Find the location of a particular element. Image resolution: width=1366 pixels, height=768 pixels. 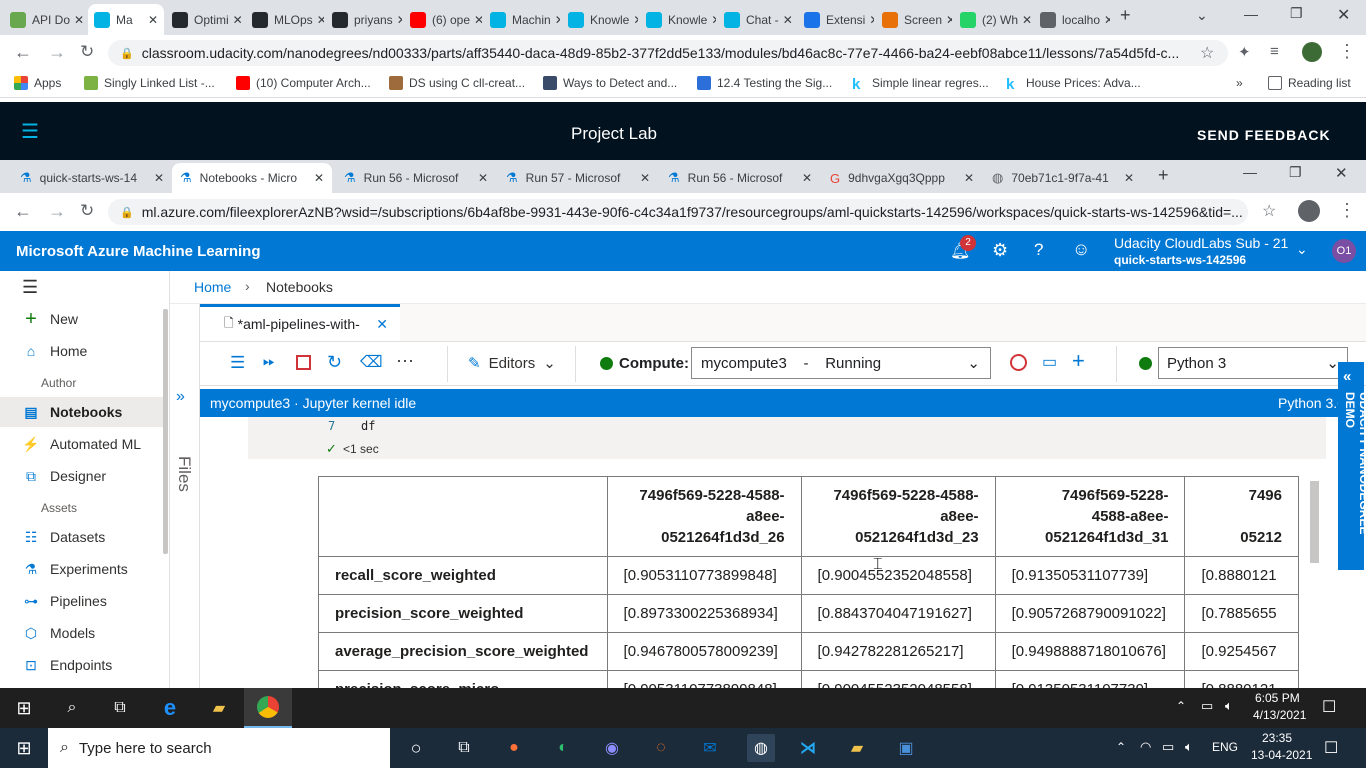

battery-icon: ▭ is located at coordinates (1168, 747).